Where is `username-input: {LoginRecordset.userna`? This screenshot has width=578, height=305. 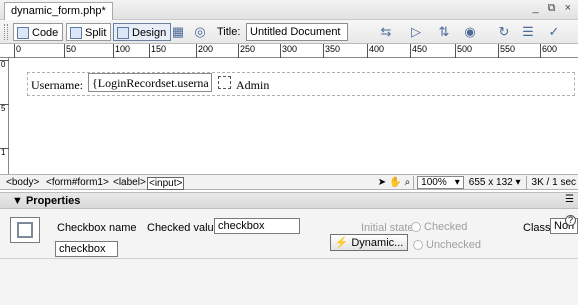
username-input: {LoginRecordset.userna is located at coordinates (150, 82).